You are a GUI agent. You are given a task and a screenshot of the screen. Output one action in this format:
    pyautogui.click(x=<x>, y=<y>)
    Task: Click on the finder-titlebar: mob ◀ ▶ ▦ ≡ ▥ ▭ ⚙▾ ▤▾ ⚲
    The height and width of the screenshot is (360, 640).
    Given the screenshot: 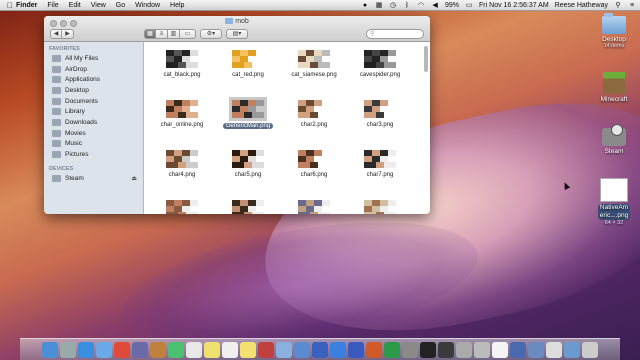 What is the action you would take?
    pyautogui.click(x=237, y=29)
    